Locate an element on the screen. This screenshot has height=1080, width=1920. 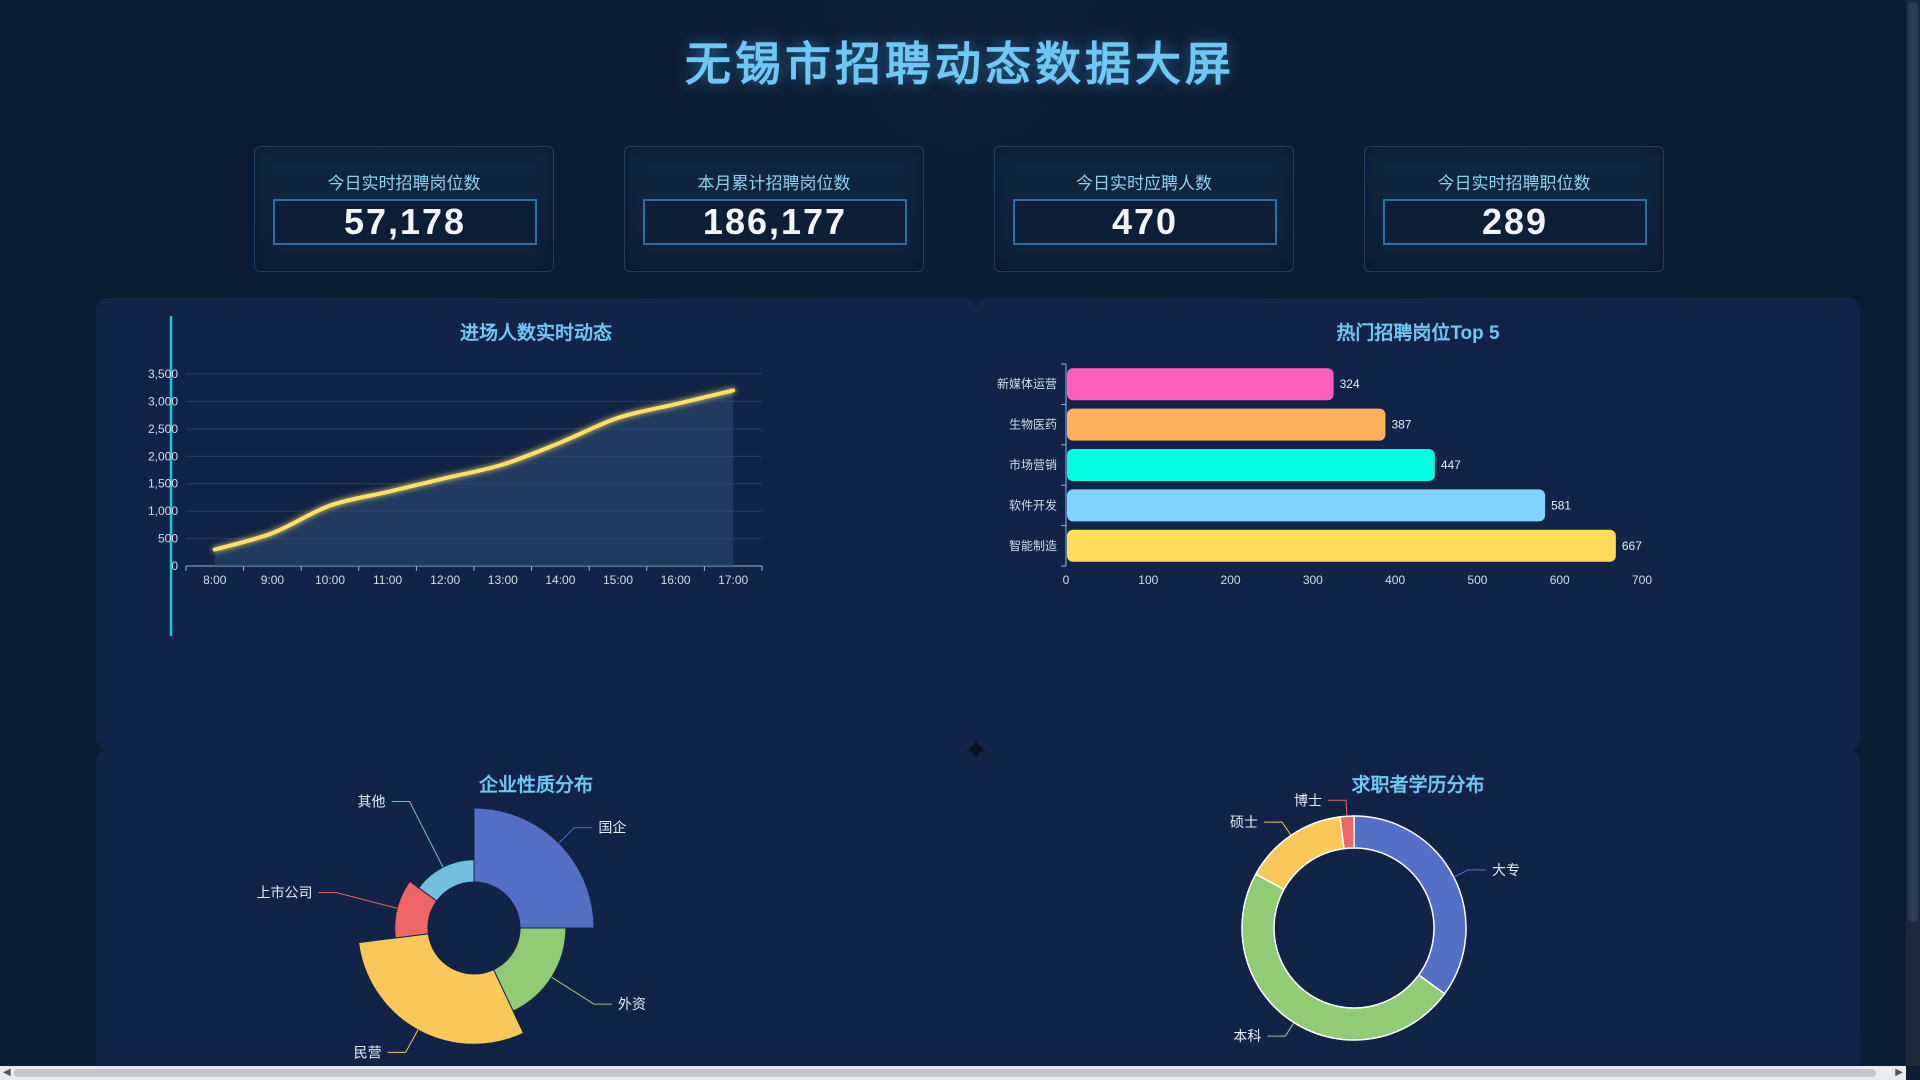
x-tick-label: 700 is located at coordinates (1642, 580).